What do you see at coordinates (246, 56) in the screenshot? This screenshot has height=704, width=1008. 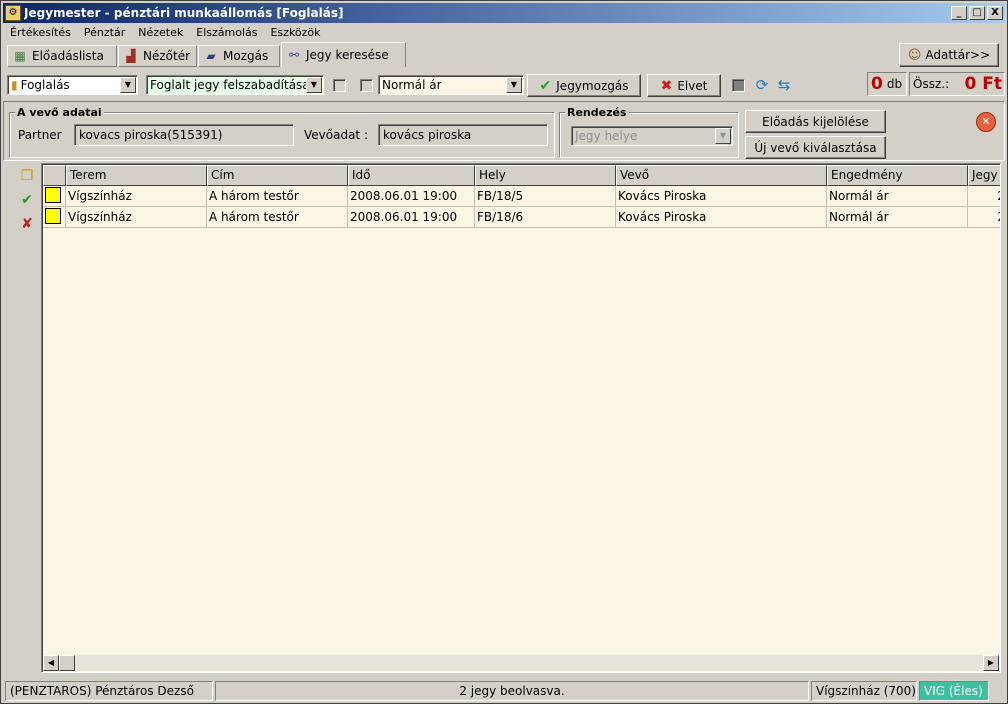 I see `tab-label: Mozgás` at bounding box center [246, 56].